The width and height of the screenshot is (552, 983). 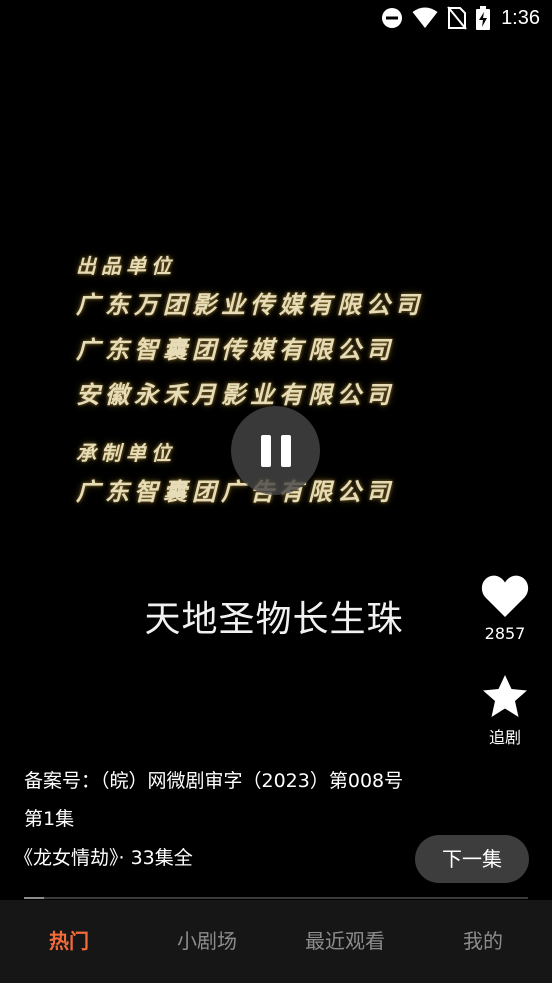 What do you see at coordinates (275, 450) in the screenshot?
I see `pause-button` at bounding box center [275, 450].